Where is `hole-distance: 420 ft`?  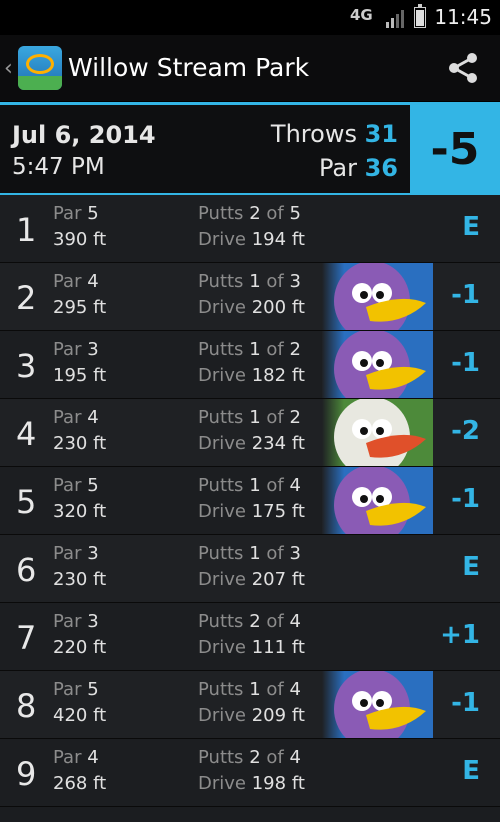
hole-distance: 420 ft is located at coordinates (80, 715).